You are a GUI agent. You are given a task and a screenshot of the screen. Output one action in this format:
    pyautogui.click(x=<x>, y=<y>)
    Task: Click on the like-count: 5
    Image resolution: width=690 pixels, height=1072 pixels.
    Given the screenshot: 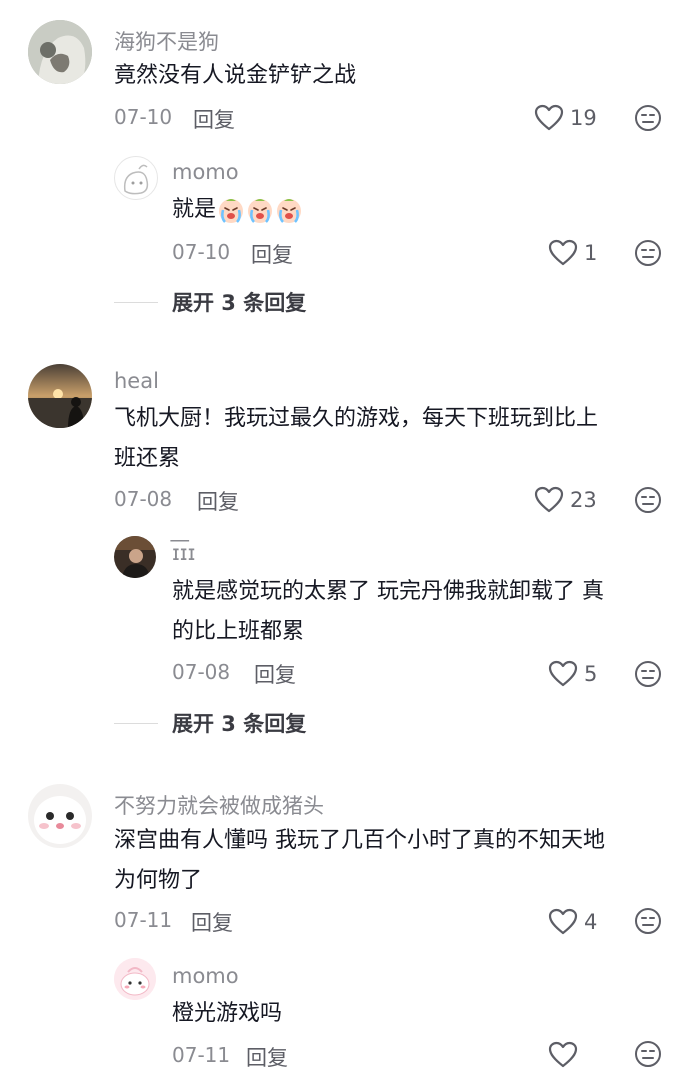 What is the action you would take?
    pyautogui.click(x=591, y=673)
    